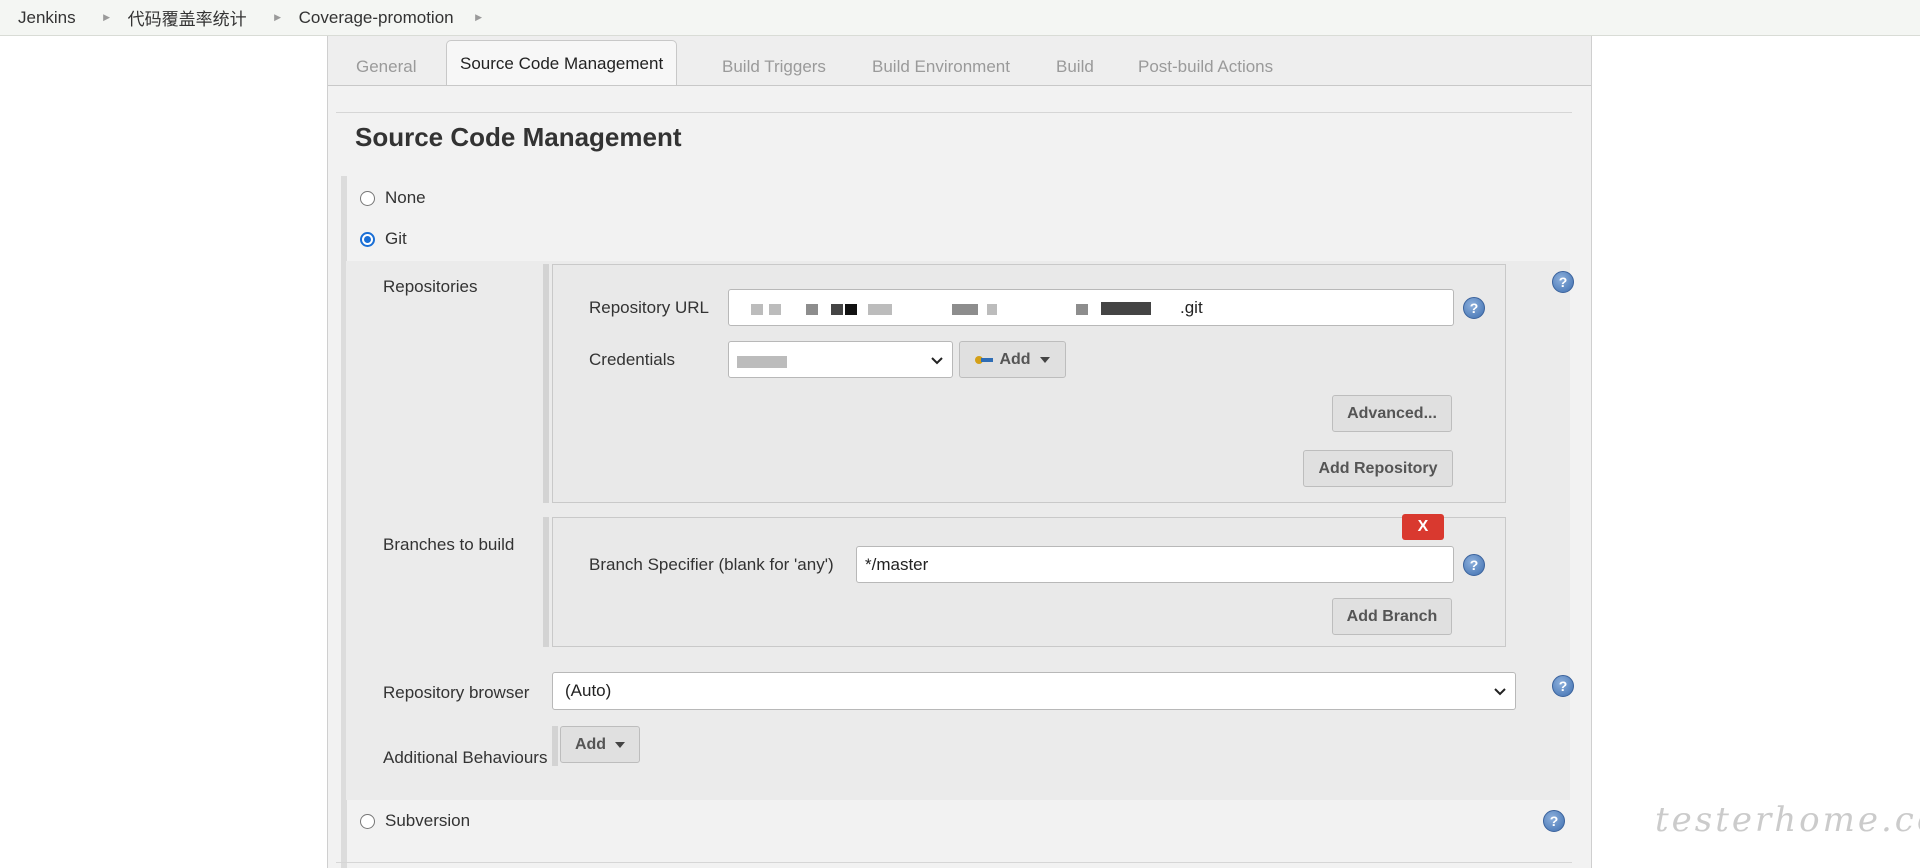 The image size is (1920, 868). I want to click on radio-git-label: Git, so click(396, 238).